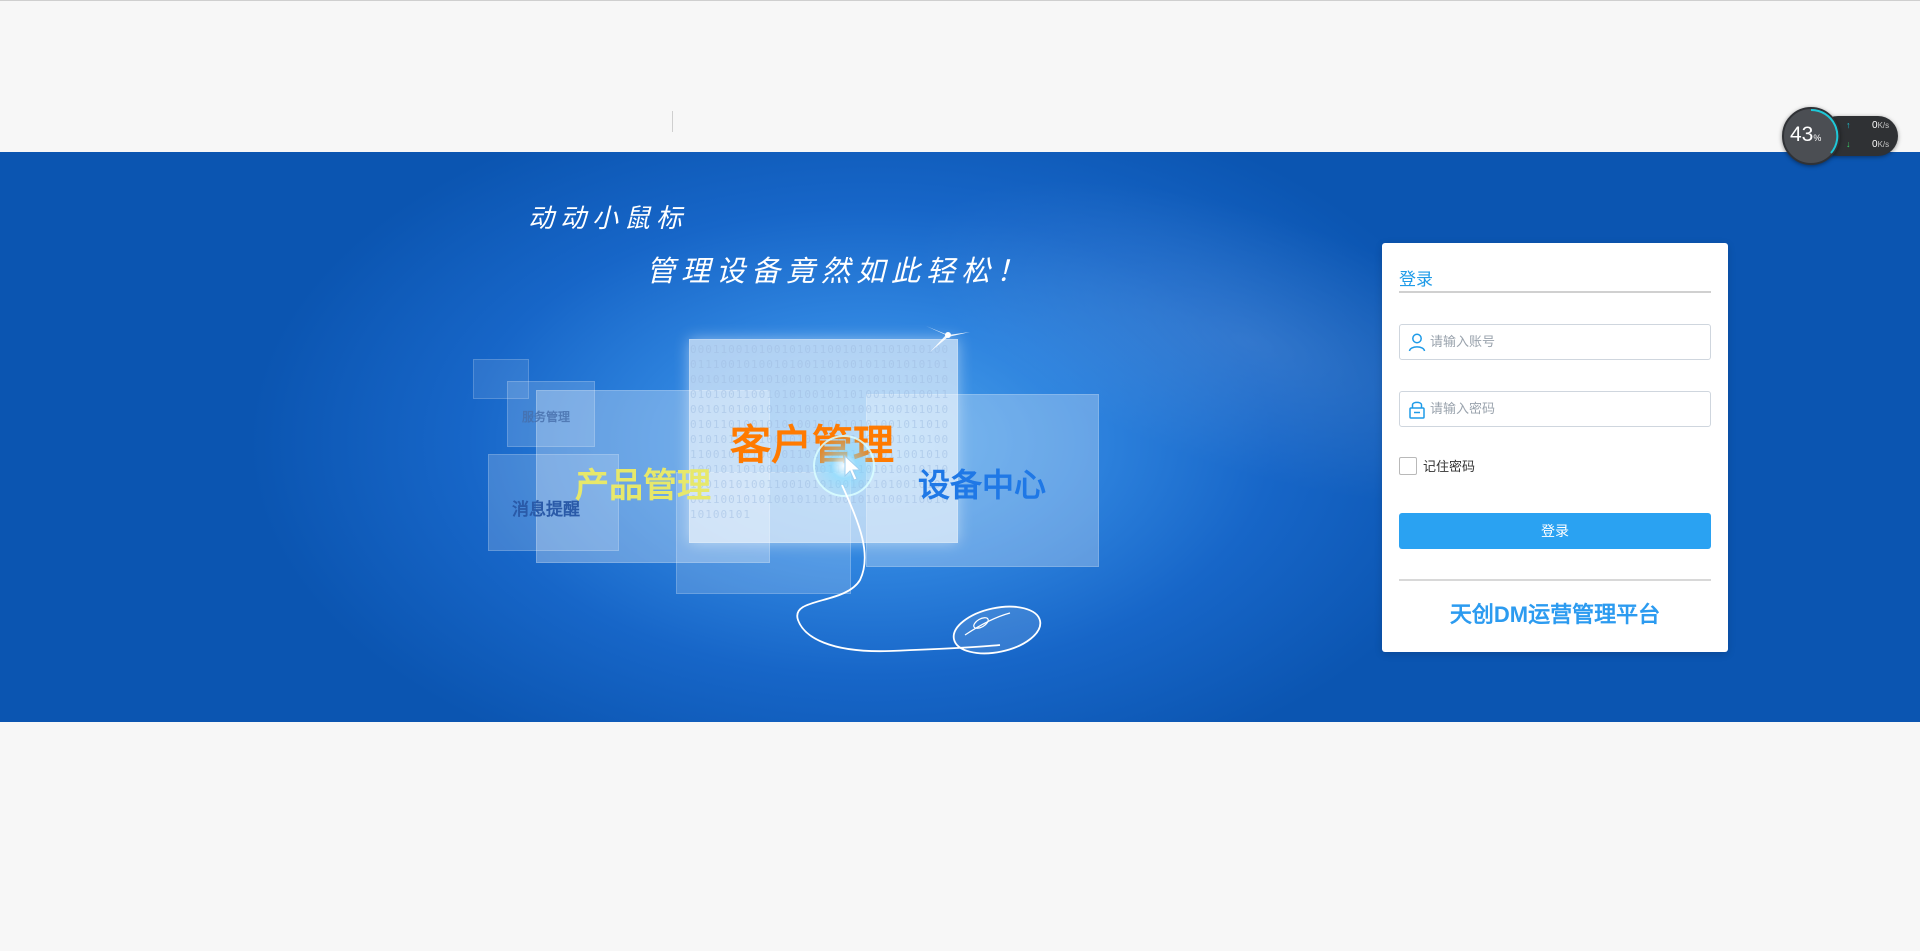 This screenshot has height=951, width=1920. I want to click on memory-usage-percent: 43%, so click(1805, 135).